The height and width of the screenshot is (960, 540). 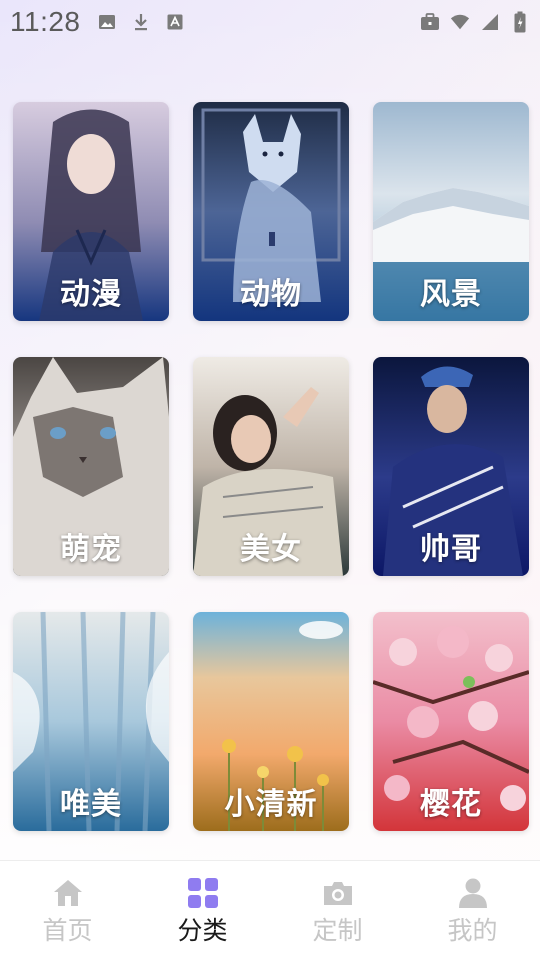 I want to click on category-card-beauty: 美女, so click(x=271, y=466).